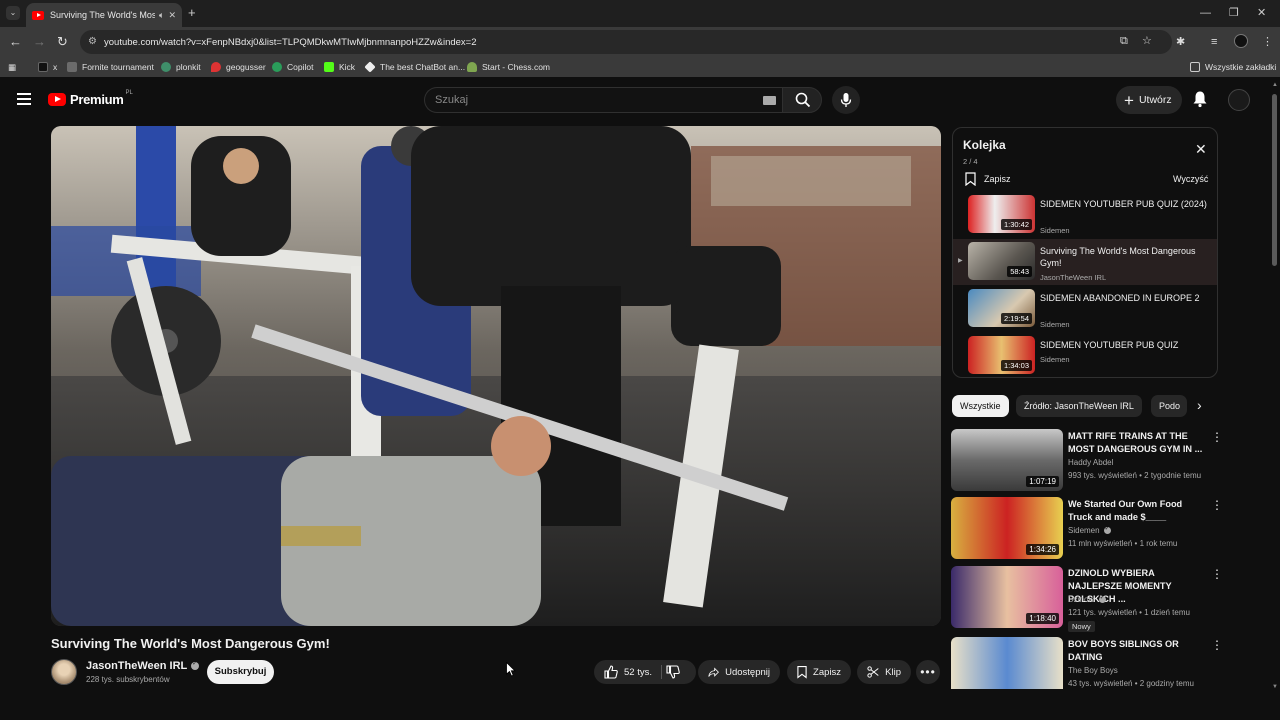 This screenshot has height=720, width=1280. I want to click on video-thumbnail: 1:07:19, so click(1007, 460).